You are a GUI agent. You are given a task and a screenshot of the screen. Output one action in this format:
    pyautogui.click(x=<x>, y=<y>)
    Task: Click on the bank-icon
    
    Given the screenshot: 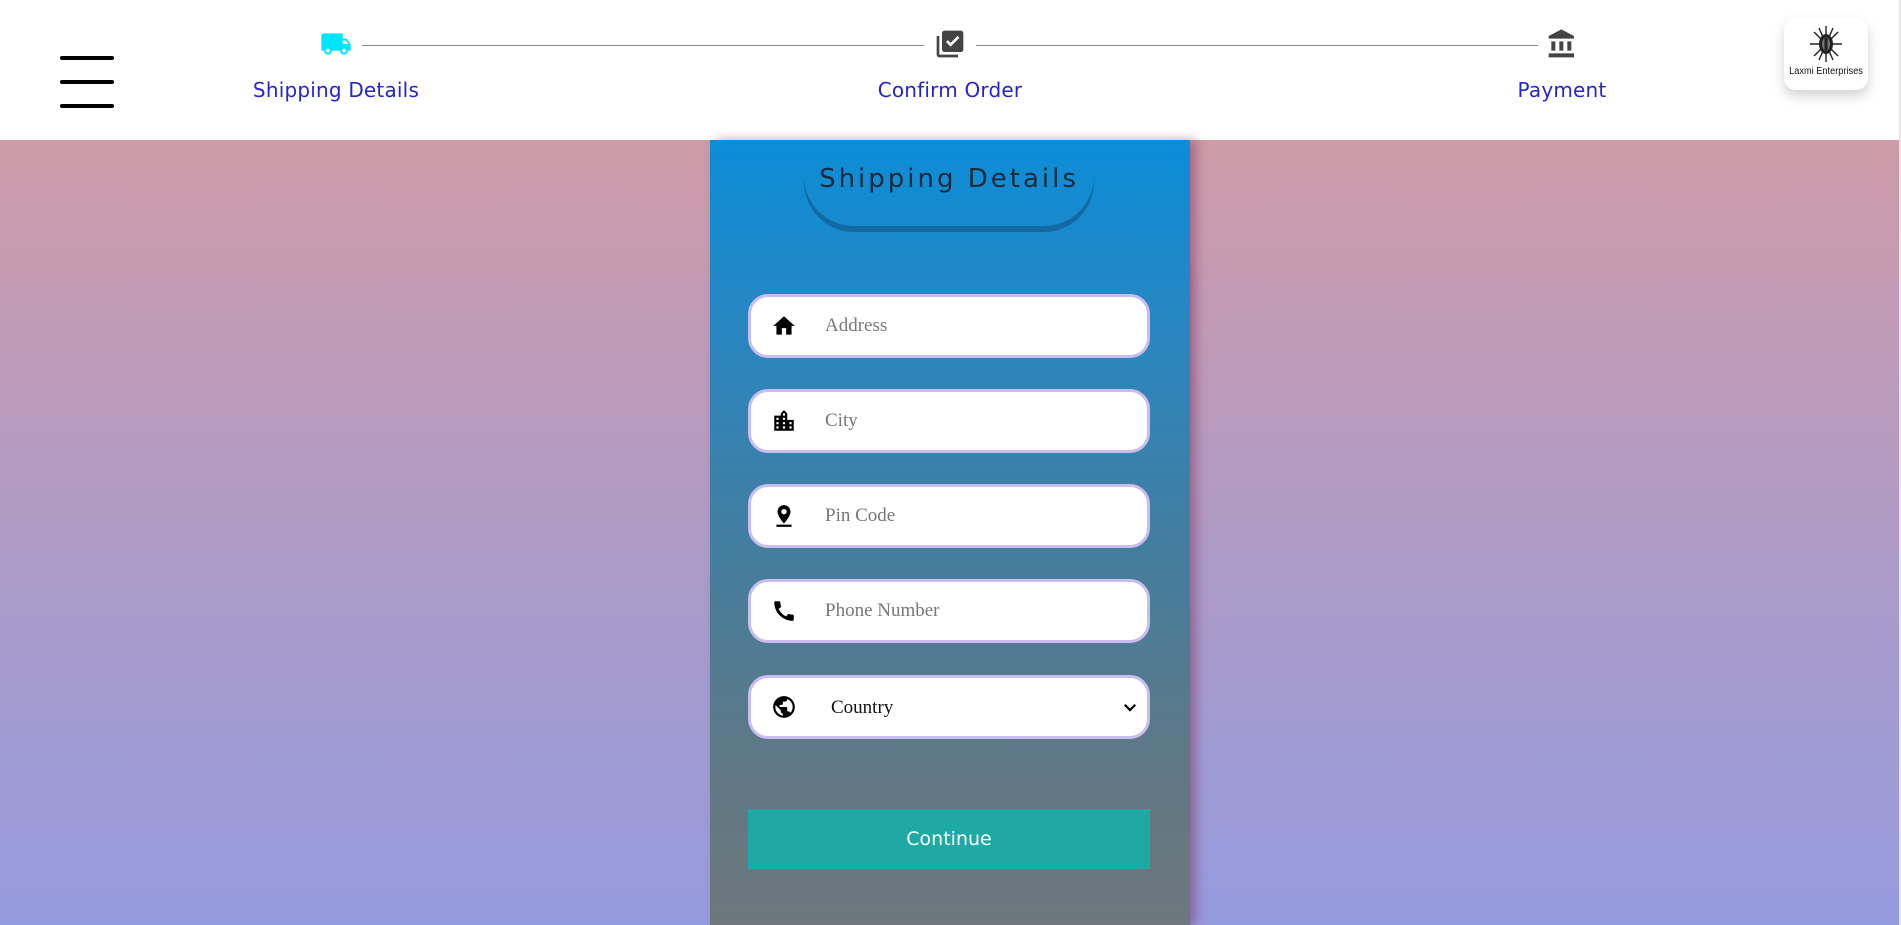 What is the action you would take?
    pyautogui.click(x=1561, y=43)
    